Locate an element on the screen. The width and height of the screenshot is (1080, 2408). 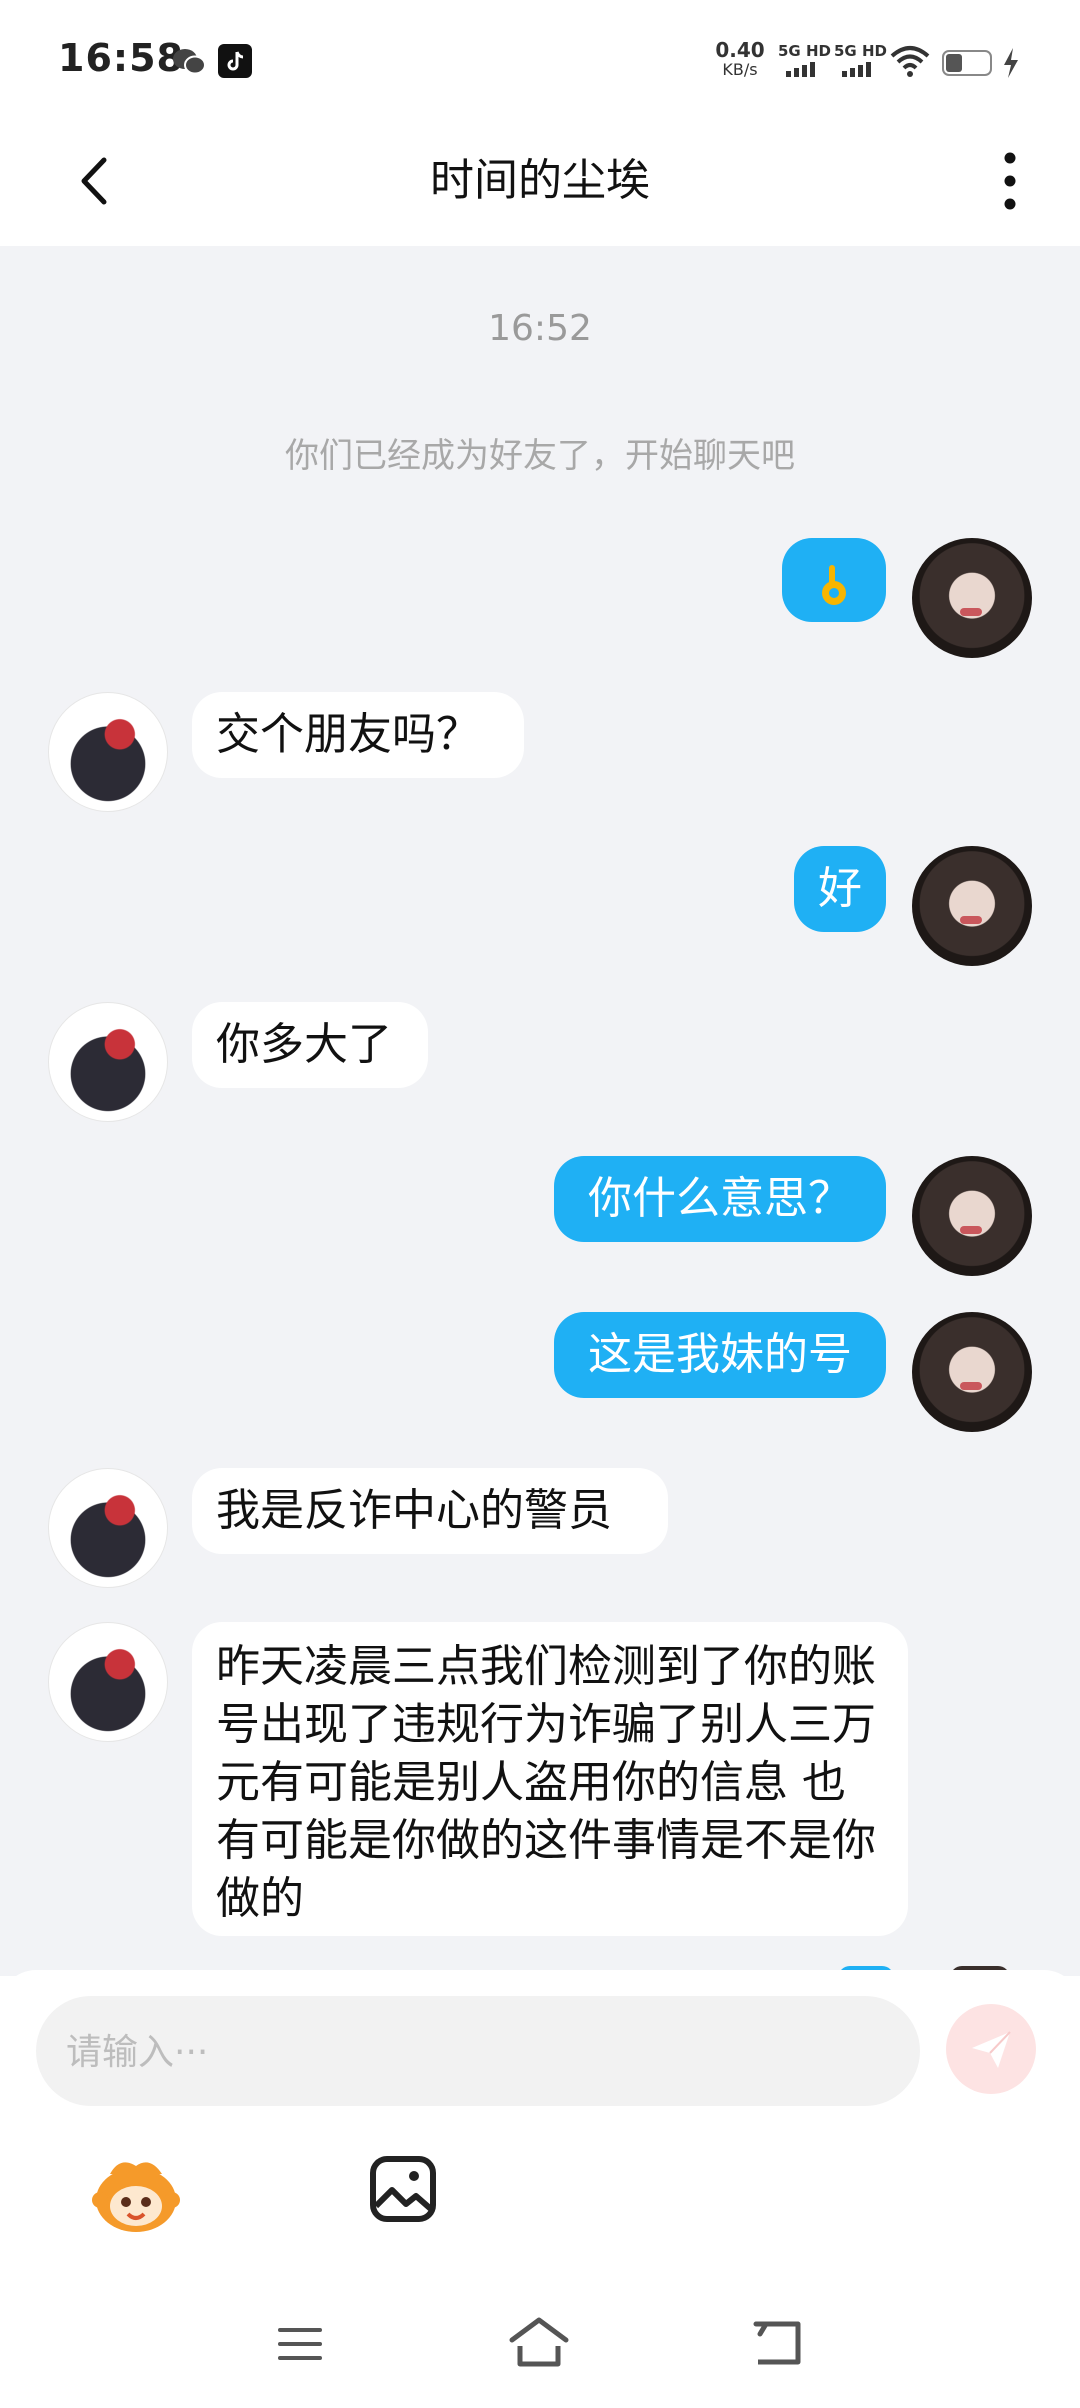
status-time: 16:58 is located at coordinates (121, 58).